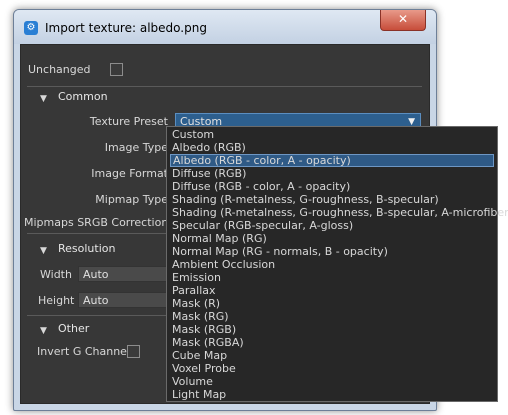  I want to click on mipmap-type-label: Mipmap Type, so click(131, 199).